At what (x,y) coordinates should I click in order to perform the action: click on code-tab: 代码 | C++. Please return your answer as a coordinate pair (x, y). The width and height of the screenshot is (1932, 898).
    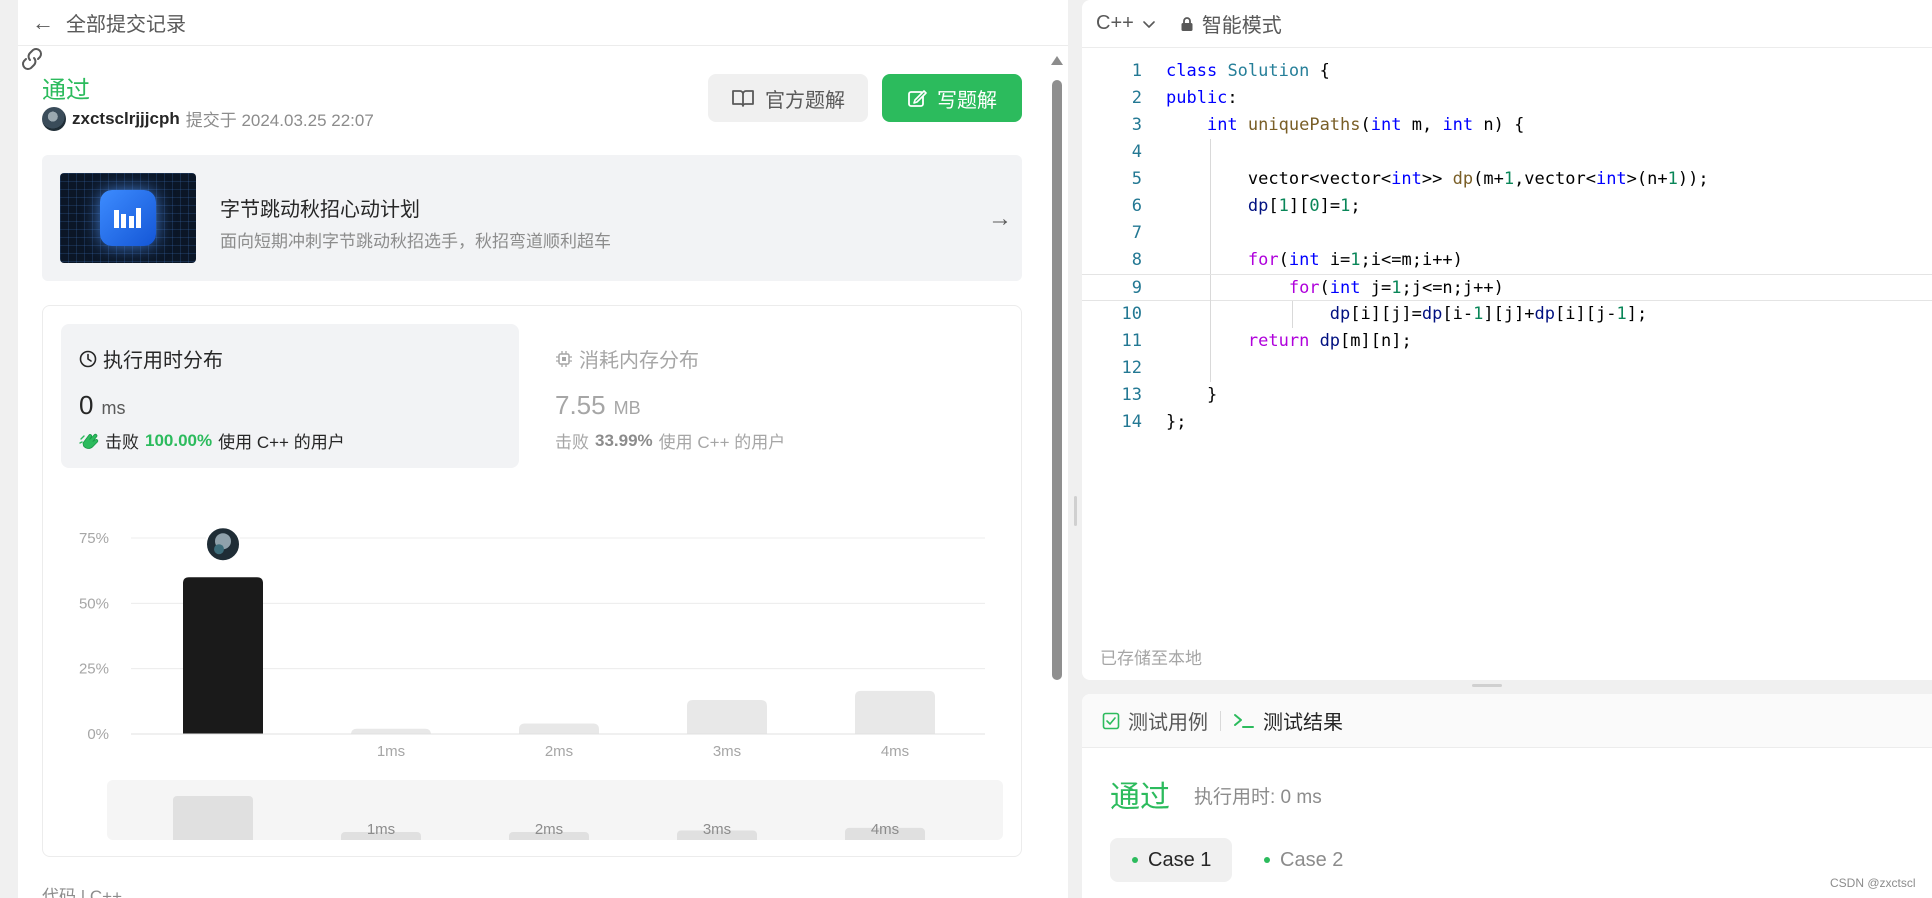
    Looking at the image, I should click on (82, 890).